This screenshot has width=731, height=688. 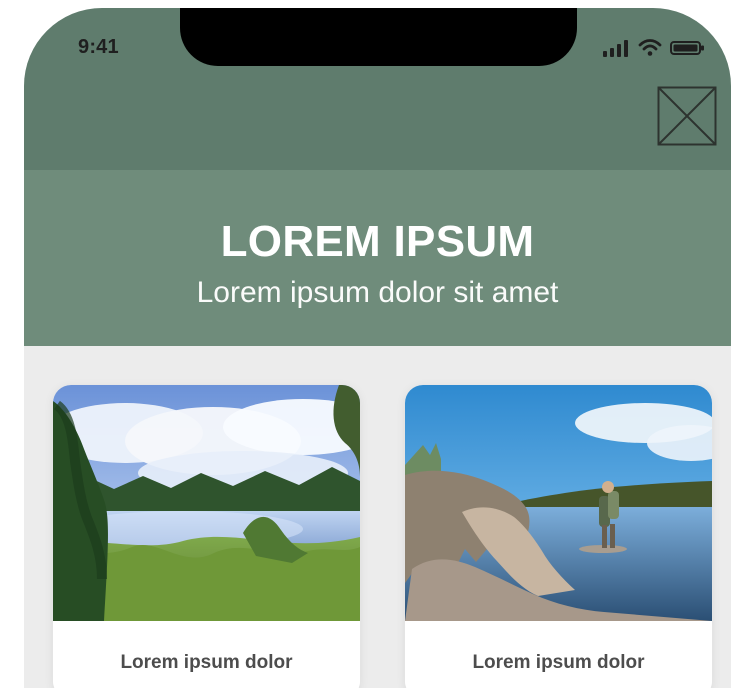 I want to click on status-time: 9:41, so click(x=98, y=47).